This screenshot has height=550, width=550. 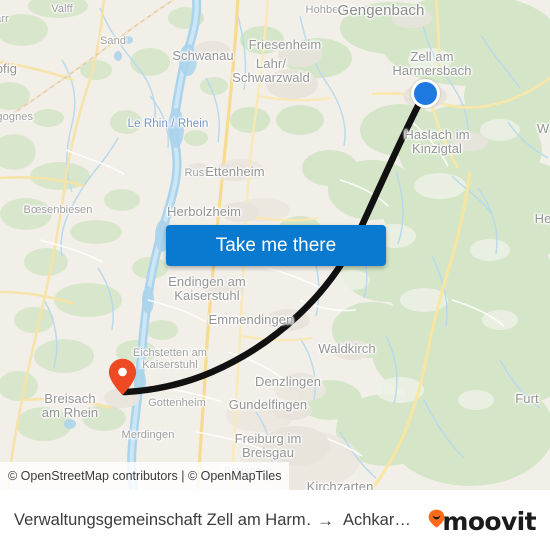 I want to click on arrow-right-icon: →, so click(x=325, y=520).